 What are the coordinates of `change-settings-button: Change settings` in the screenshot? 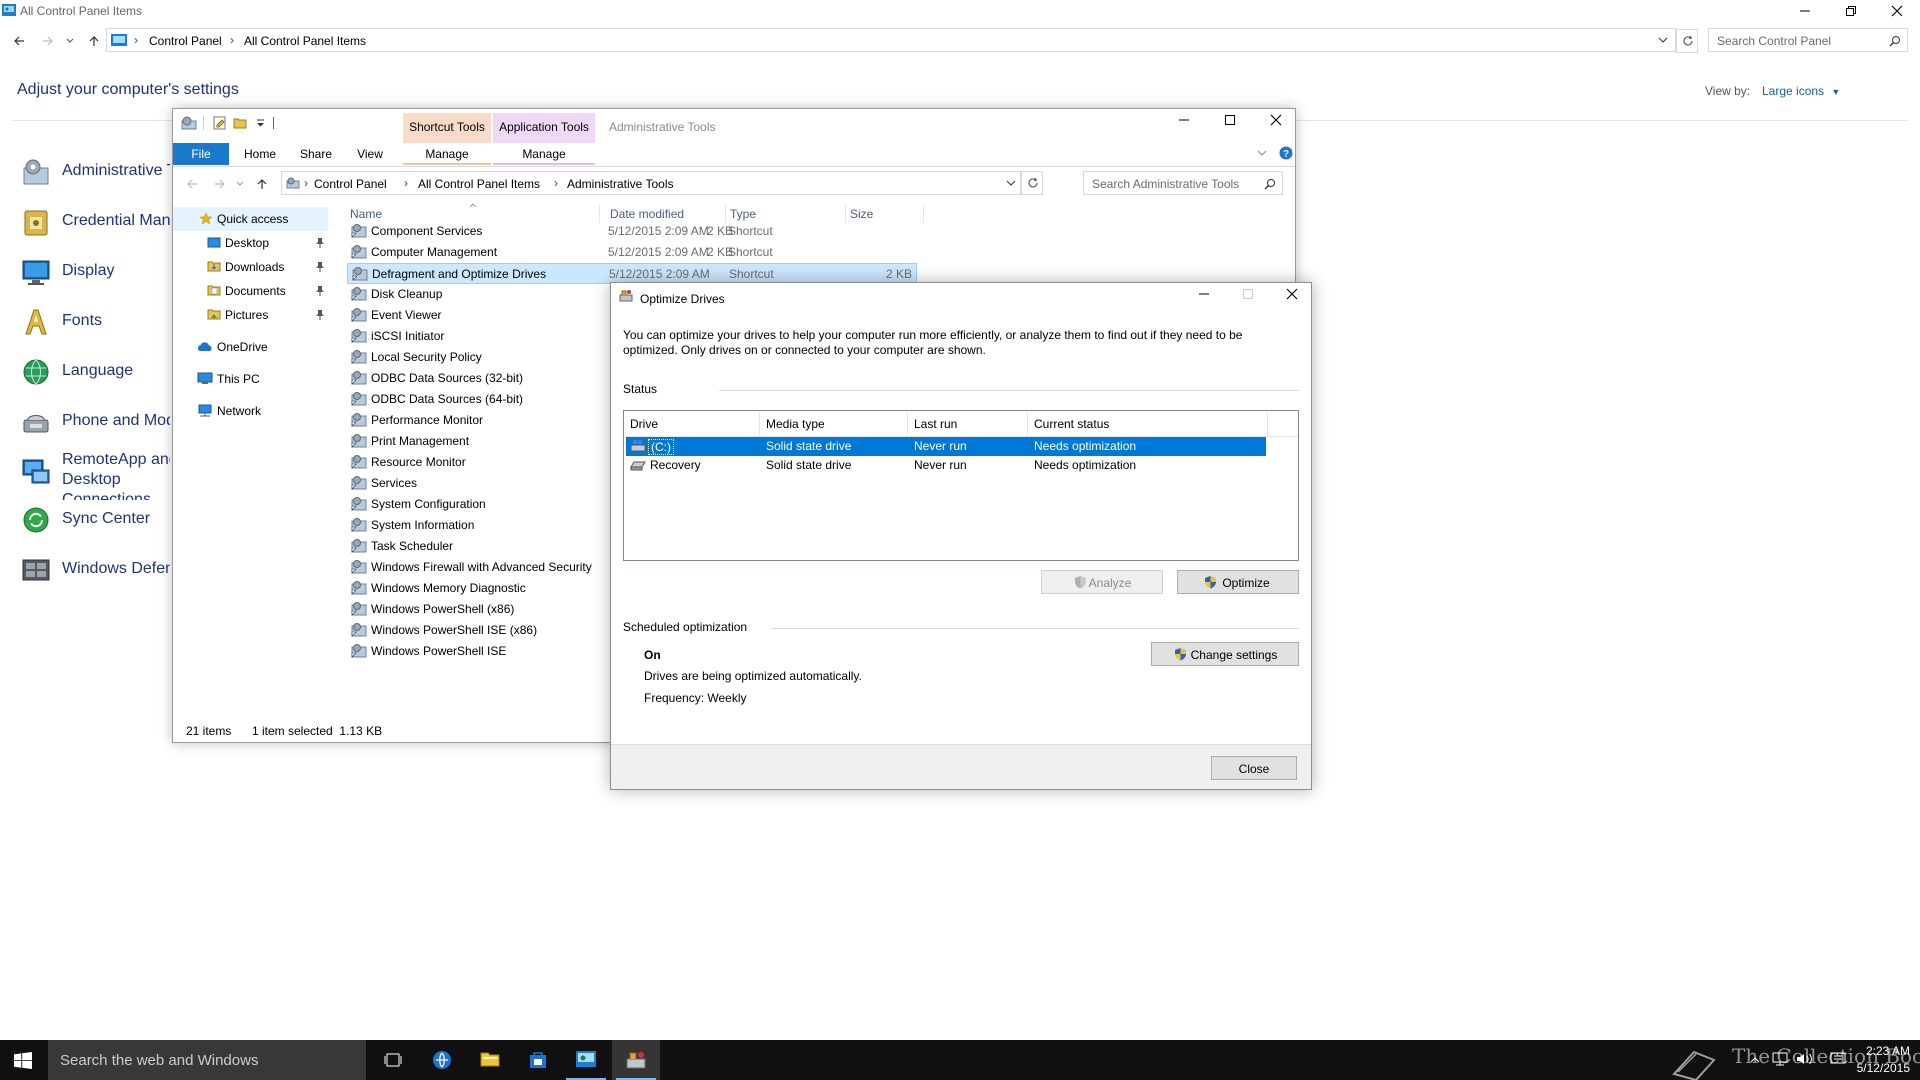 It's located at (1225, 654).